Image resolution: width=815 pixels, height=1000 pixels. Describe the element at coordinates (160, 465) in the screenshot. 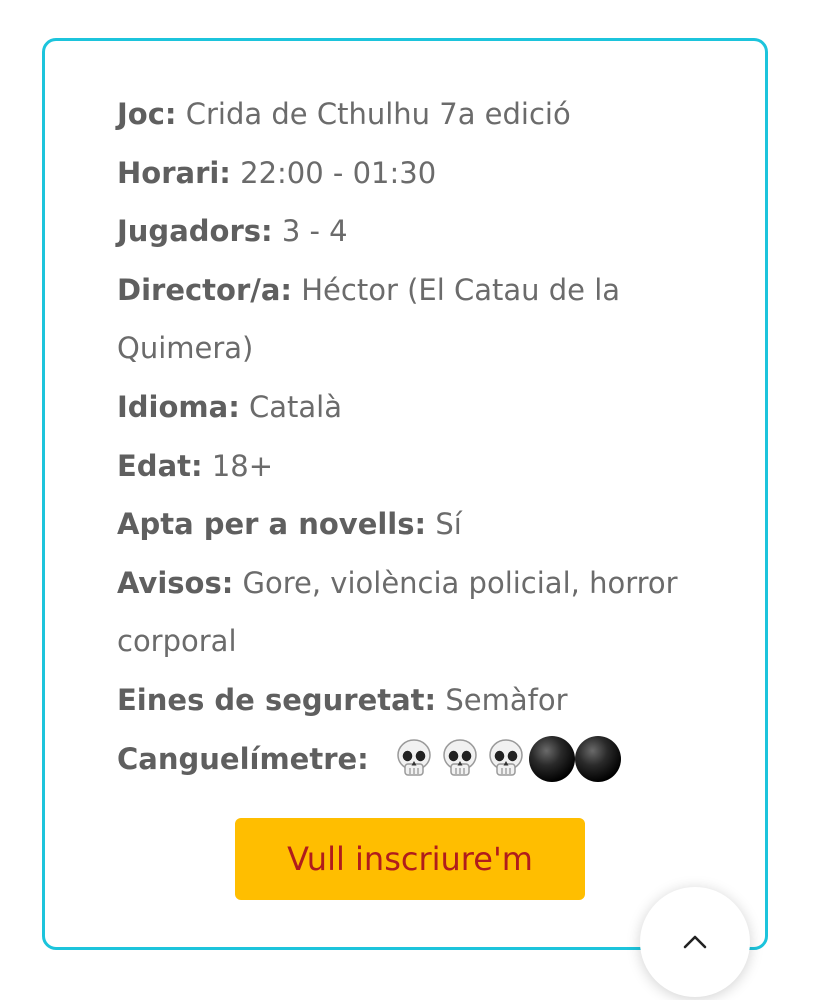

I see `info-key: Edat:` at that location.